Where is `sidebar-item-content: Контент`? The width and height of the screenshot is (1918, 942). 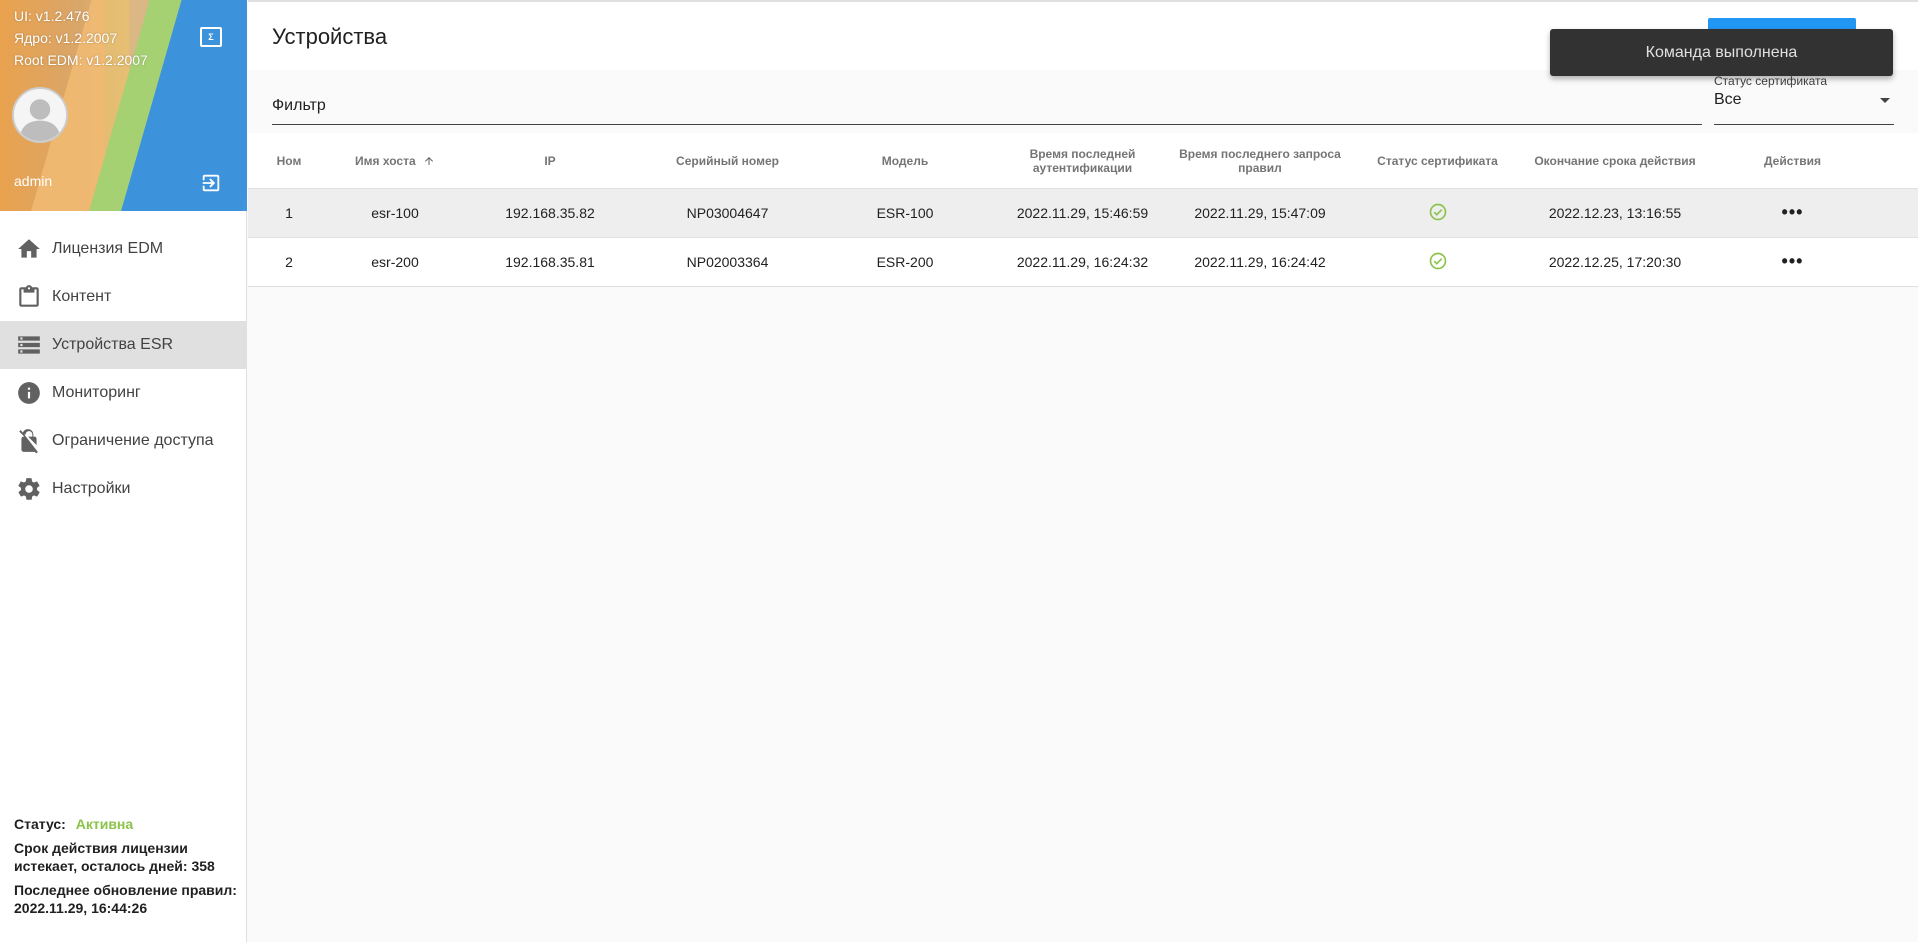 sidebar-item-content: Контент is located at coordinates (123, 297).